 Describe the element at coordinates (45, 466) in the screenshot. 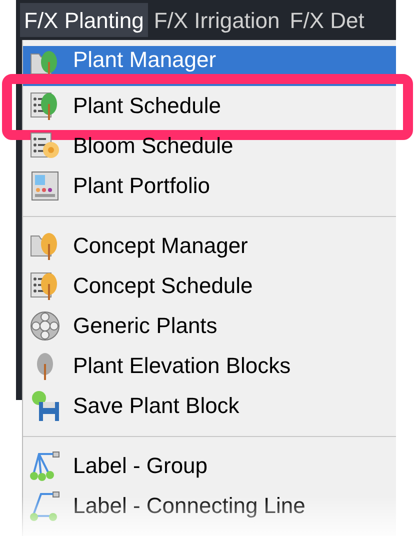

I see `group-label-icon` at that location.